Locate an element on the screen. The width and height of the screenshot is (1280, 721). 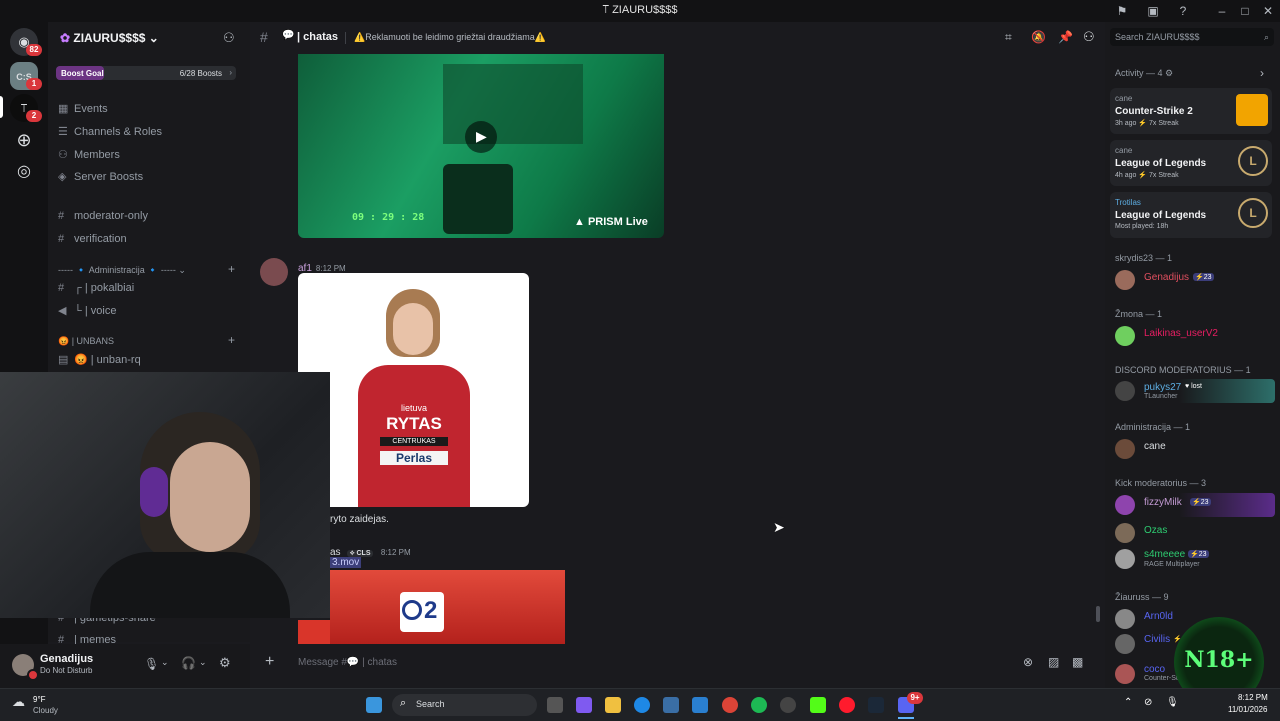
opera-icon is located at coordinates (847, 705).